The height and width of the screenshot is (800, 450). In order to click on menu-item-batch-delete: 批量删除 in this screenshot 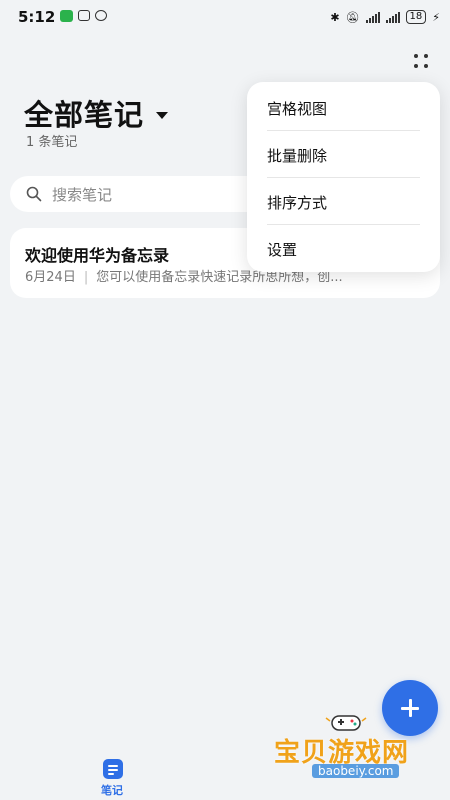, I will do `click(343, 154)`.